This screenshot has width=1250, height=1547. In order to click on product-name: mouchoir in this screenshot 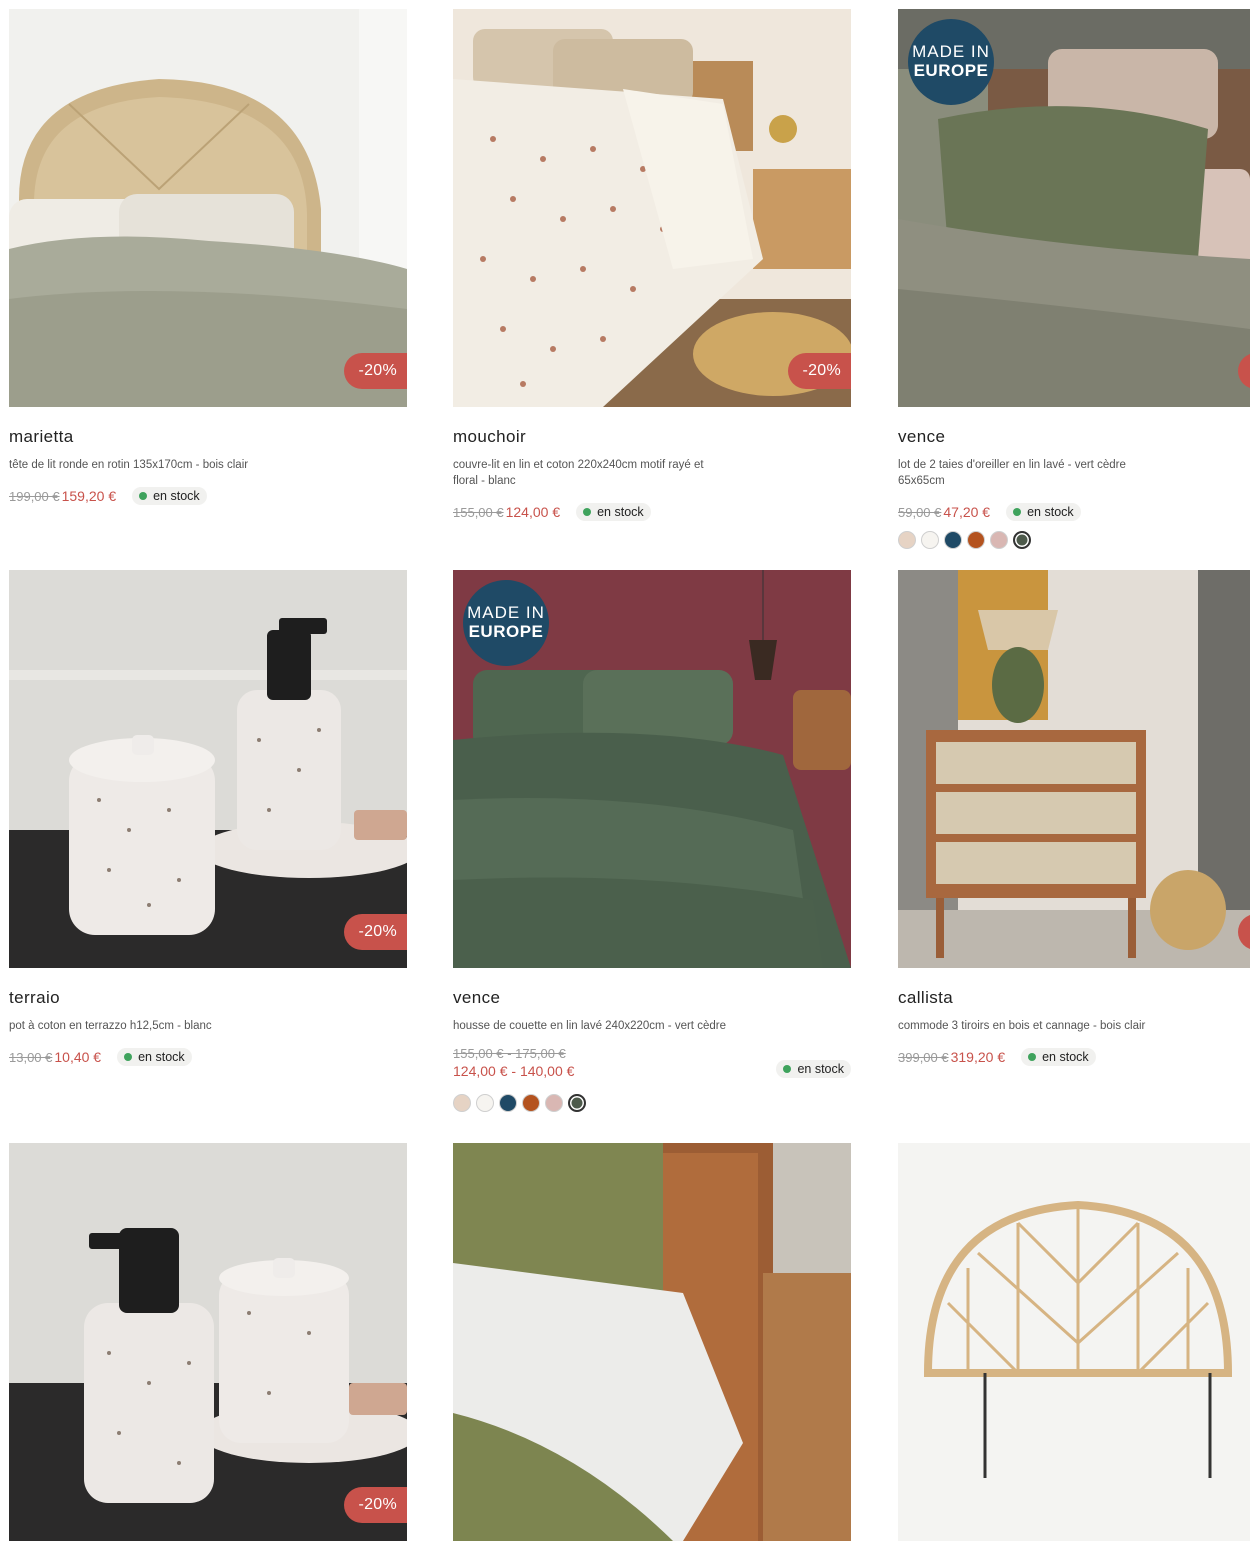, I will do `click(652, 437)`.